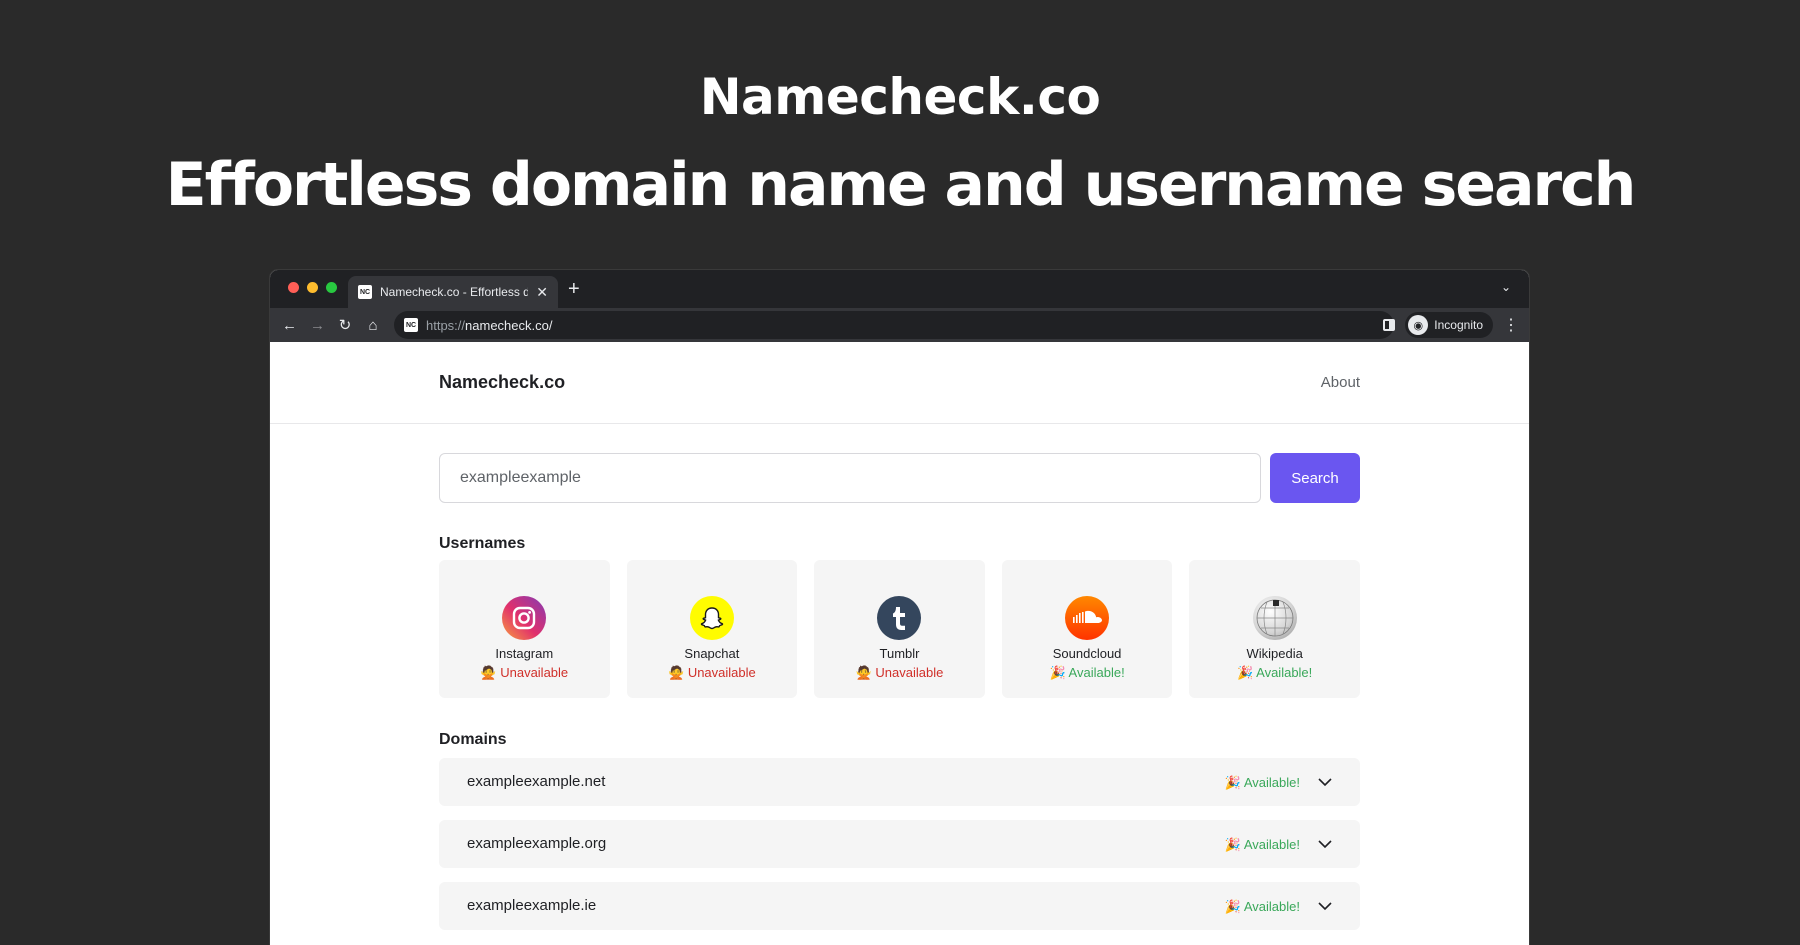 This screenshot has height=945, width=1800. I want to click on incognito-label: Incognito, so click(1458, 325).